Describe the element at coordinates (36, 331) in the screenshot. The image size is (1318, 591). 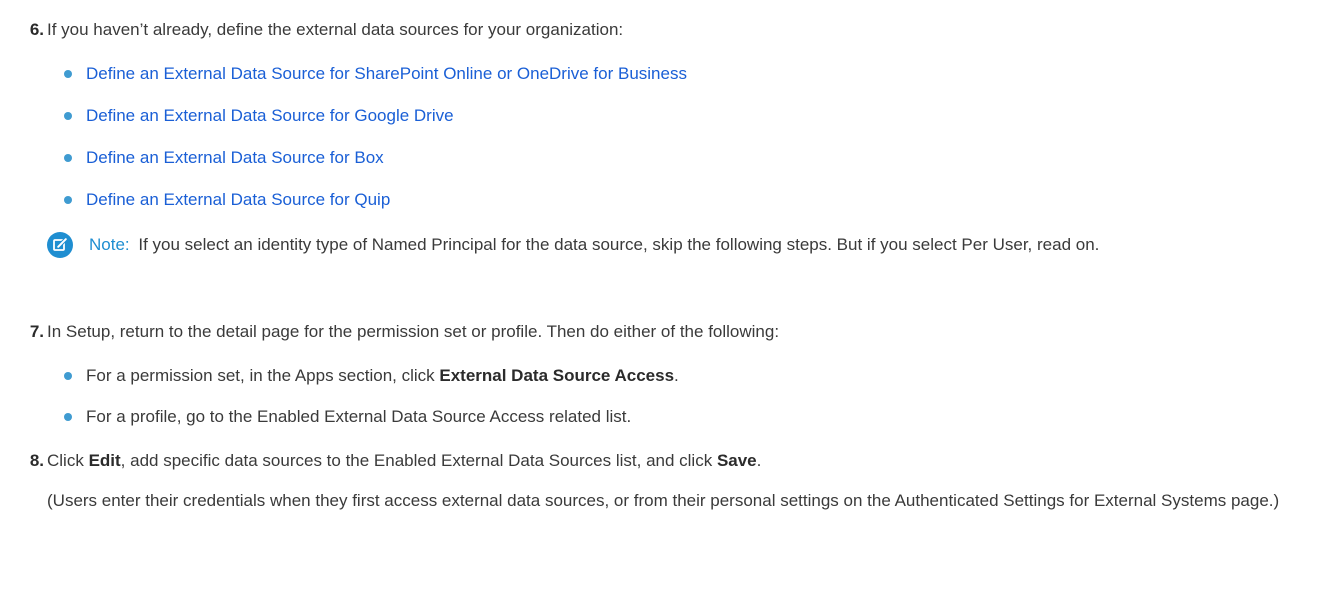
I see `step-number: 7.` at that location.